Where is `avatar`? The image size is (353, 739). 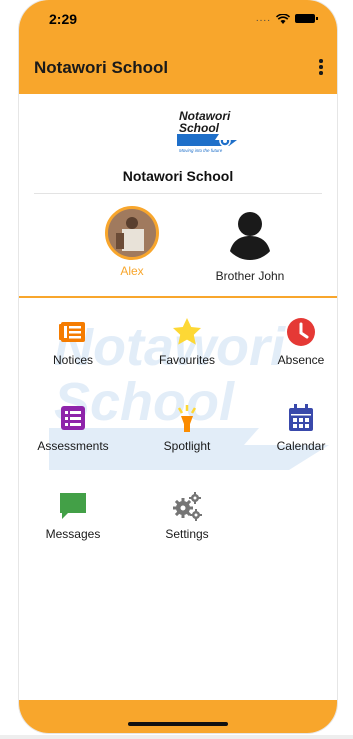
avatar is located at coordinates (132, 233).